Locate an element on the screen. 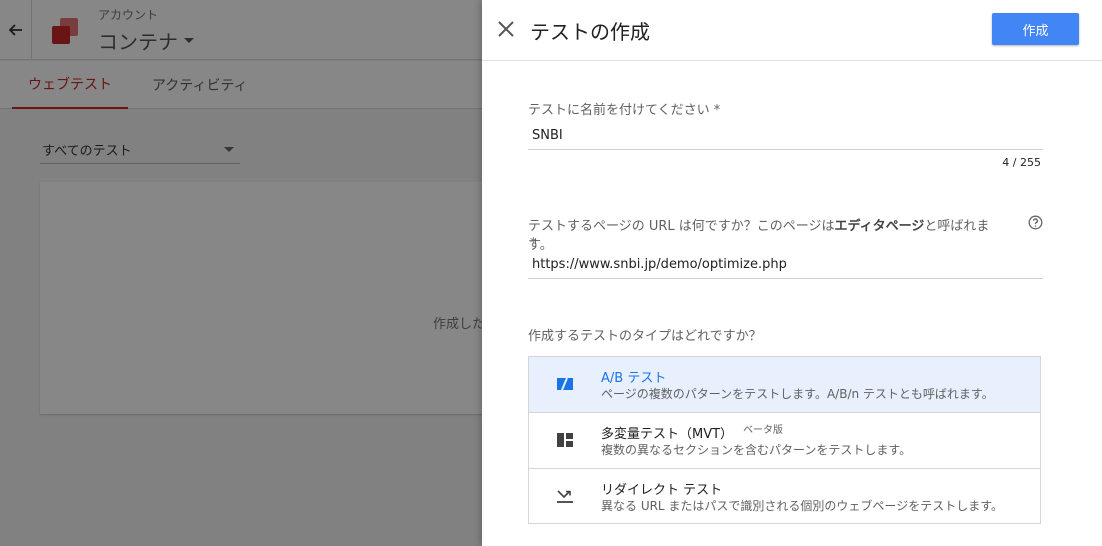 The width and height of the screenshot is (1102, 546). test-type-title-text: 多変量テスト（MVT） is located at coordinates (667, 434).